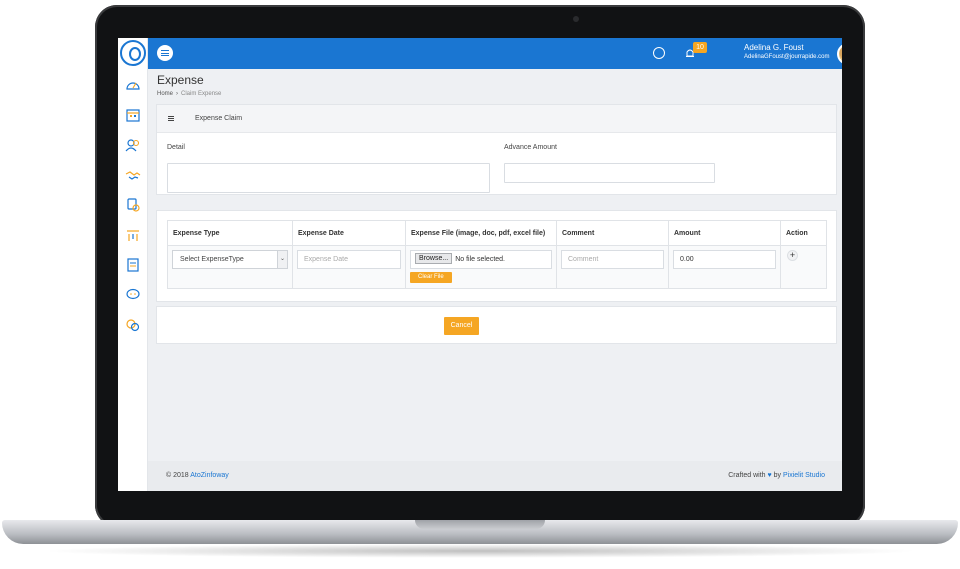 Image resolution: width=960 pixels, height=569 pixels. I want to click on advance-amount-field, so click(609, 173).